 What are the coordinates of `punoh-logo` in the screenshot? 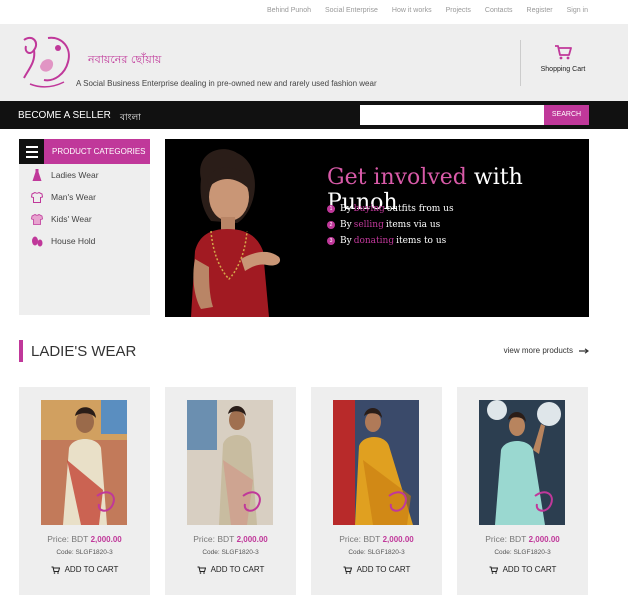 It's located at (49, 62).